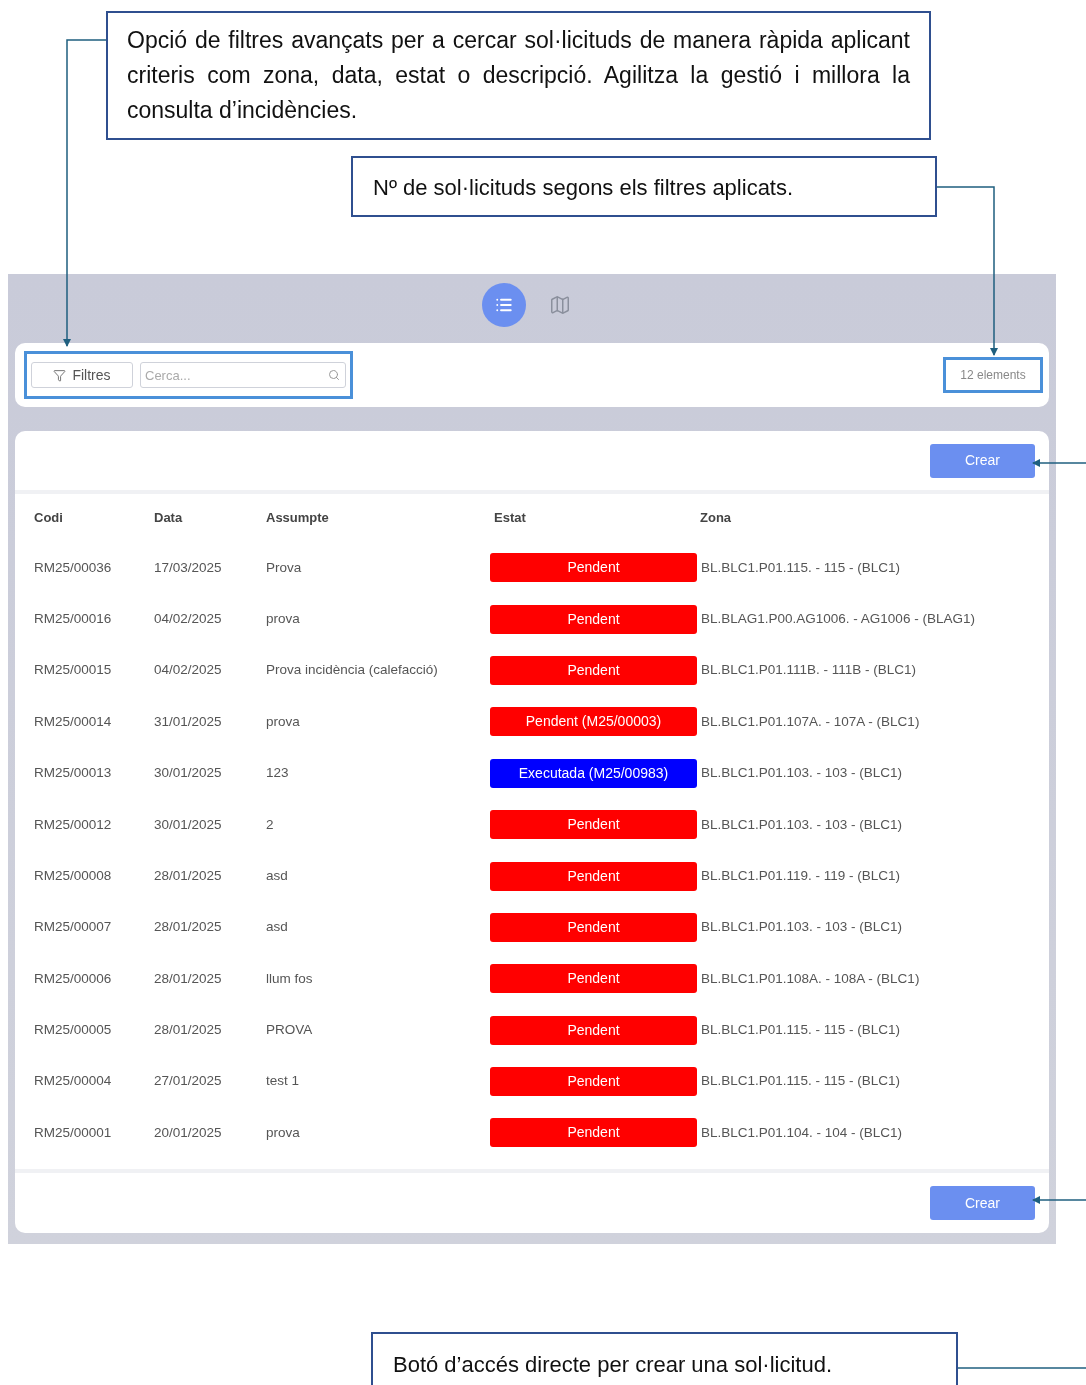 Image resolution: width=1086 pixels, height=1385 pixels. What do you see at coordinates (510, 518) in the screenshot?
I see `column-header: Estat` at bounding box center [510, 518].